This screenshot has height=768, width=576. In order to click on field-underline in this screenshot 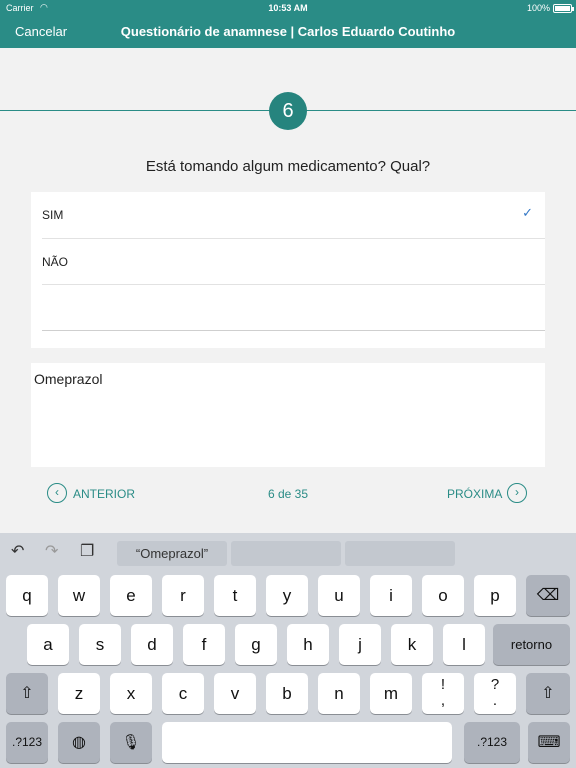, I will do `click(293, 330)`.